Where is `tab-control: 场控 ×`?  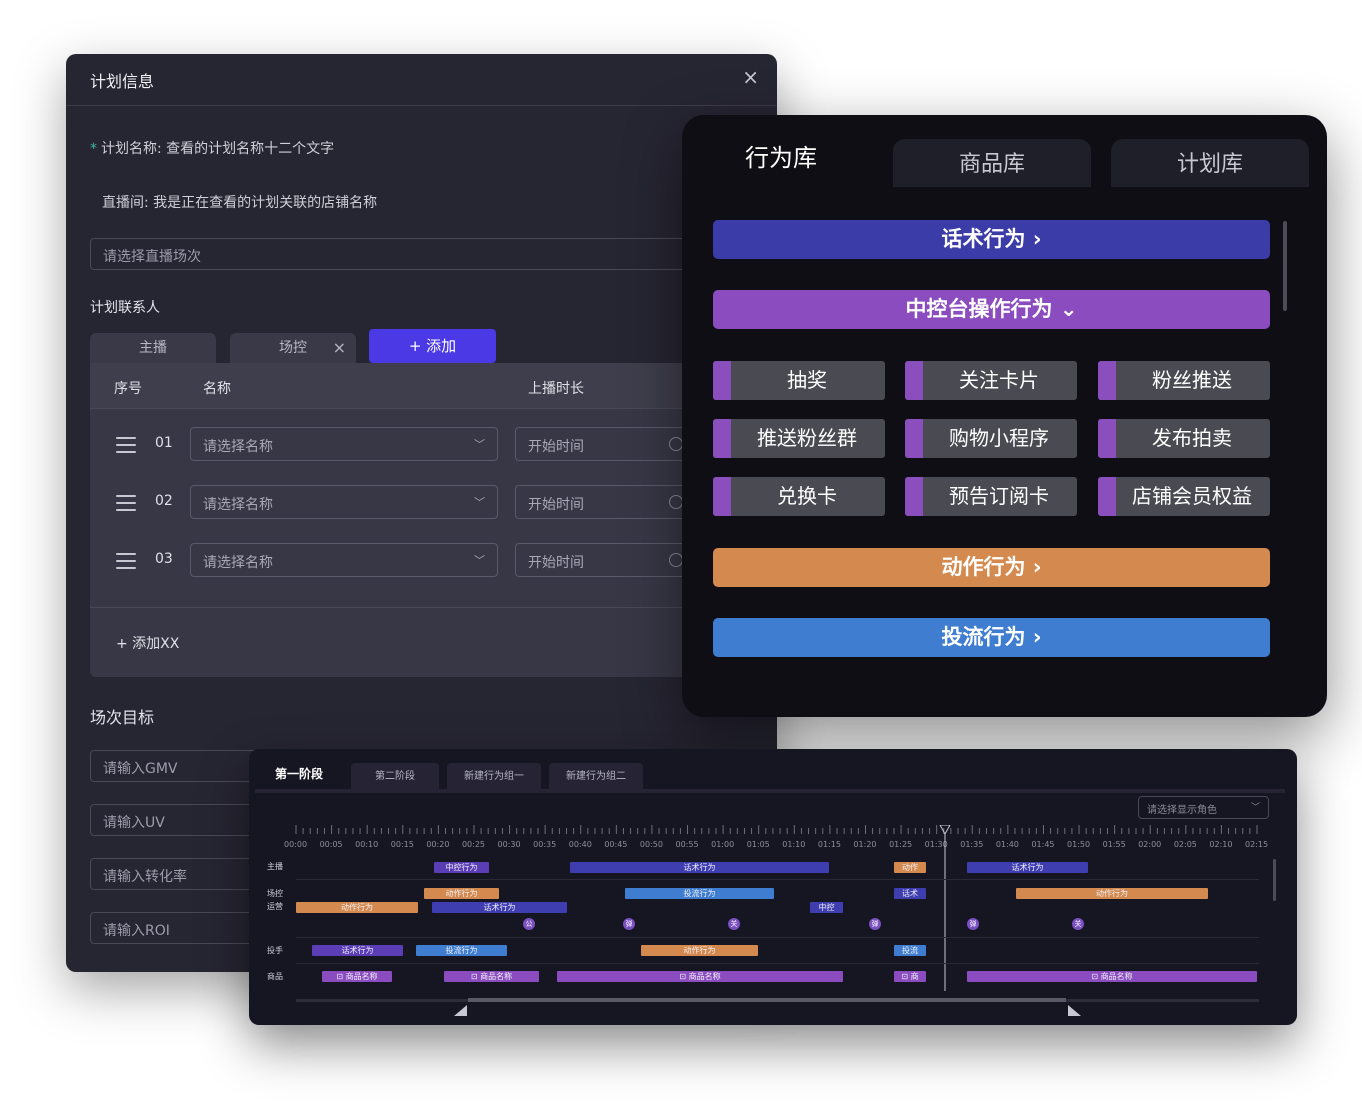 tab-control: 场控 × is located at coordinates (293, 348).